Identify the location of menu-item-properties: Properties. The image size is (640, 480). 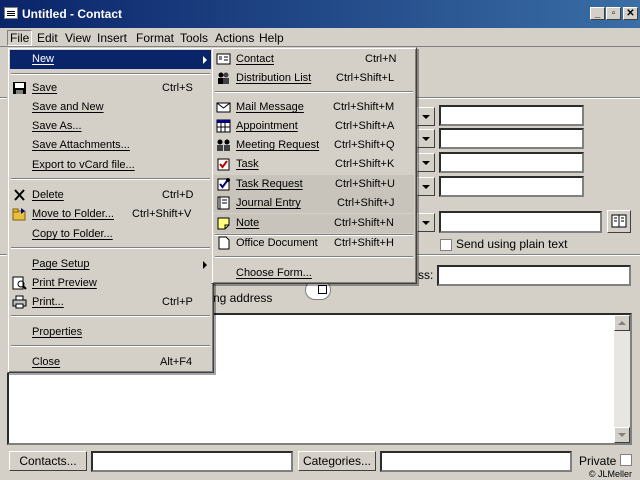
(110, 332).